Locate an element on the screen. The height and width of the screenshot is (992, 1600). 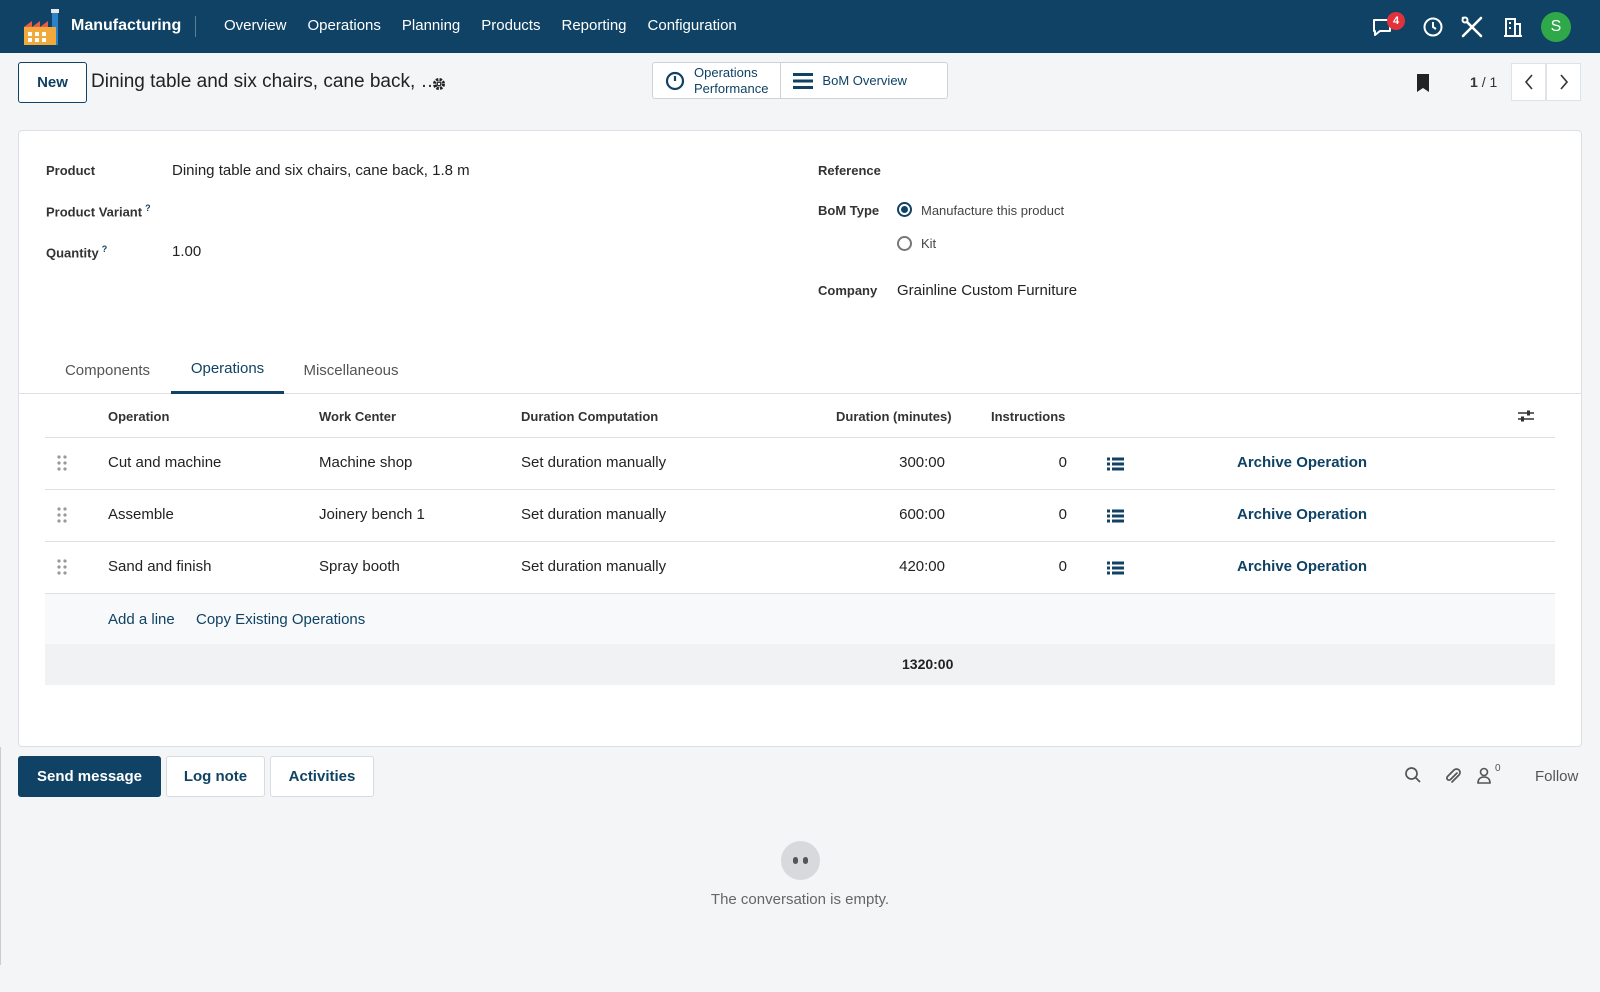
new-button: New is located at coordinates (52, 82).